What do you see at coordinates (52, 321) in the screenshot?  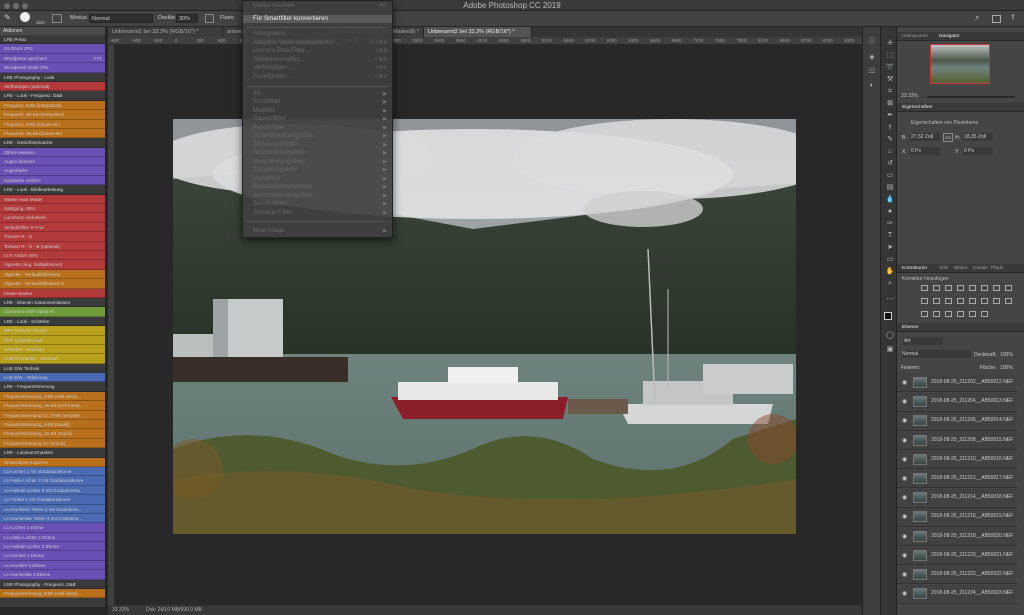 I see `action-set: LRE - Look - Schärfen` at bounding box center [52, 321].